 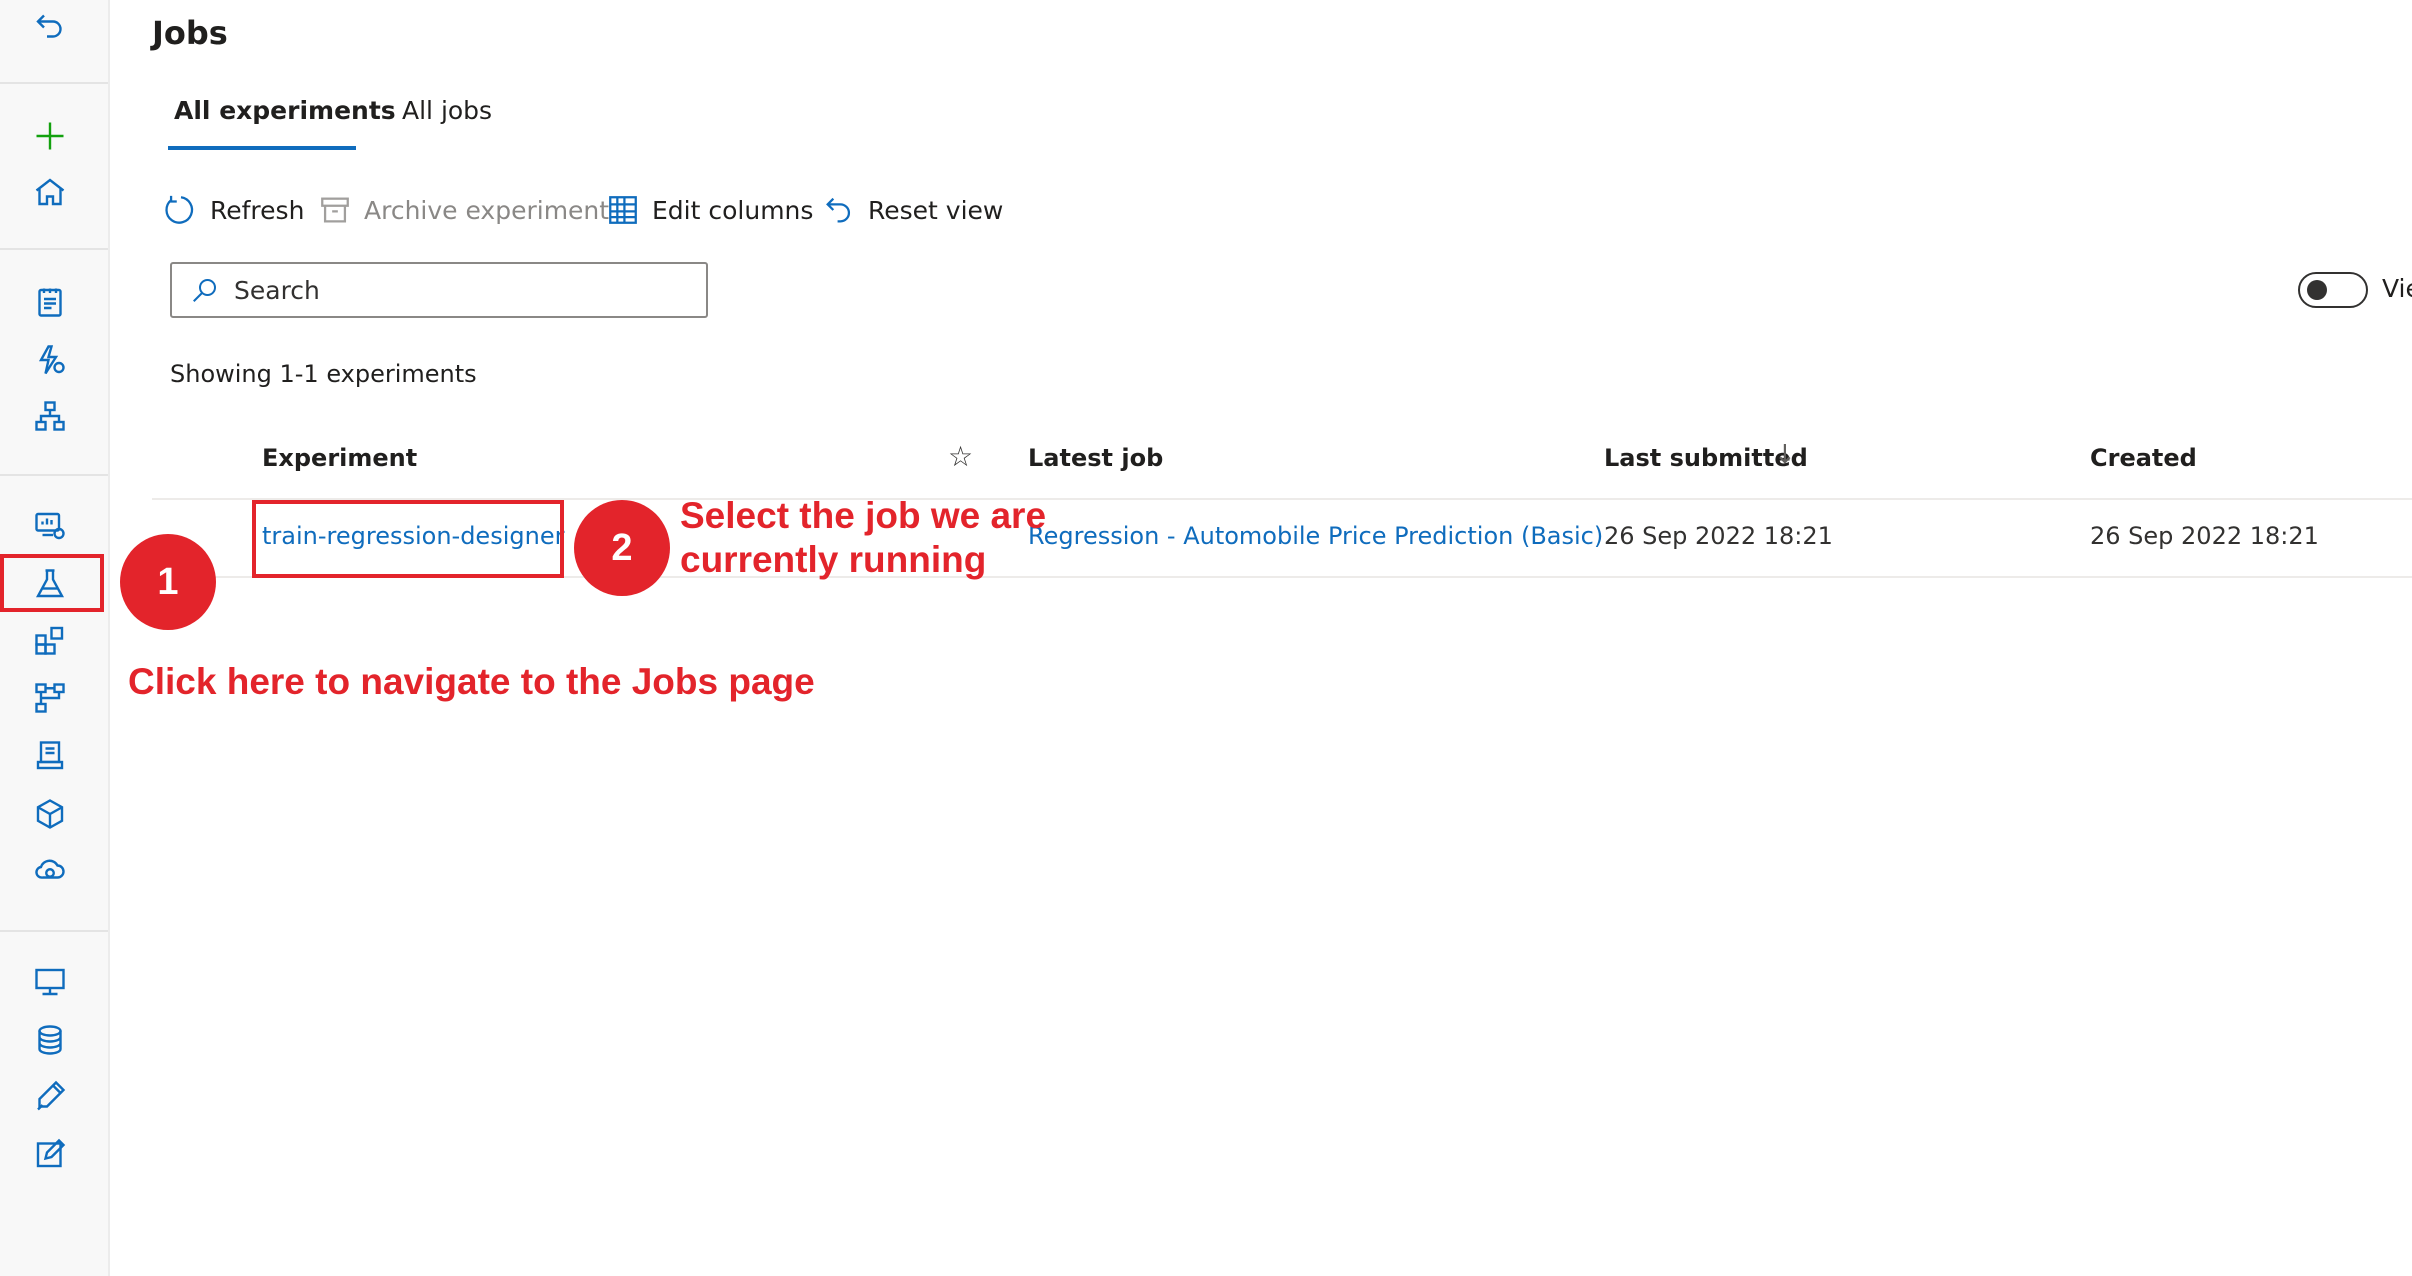 I want to click on search-box, so click(x=439, y=290).